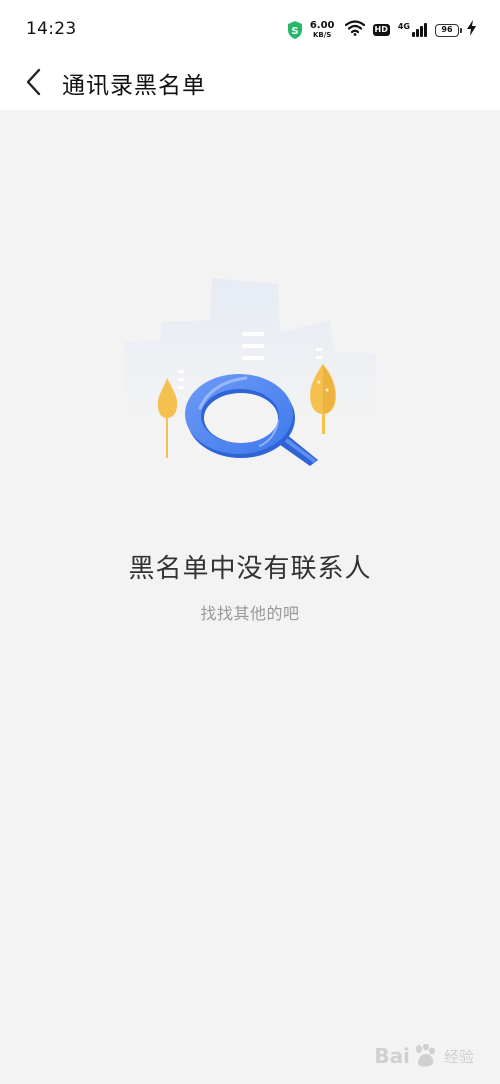  I want to click on wifi-icon, so click(354, 30).